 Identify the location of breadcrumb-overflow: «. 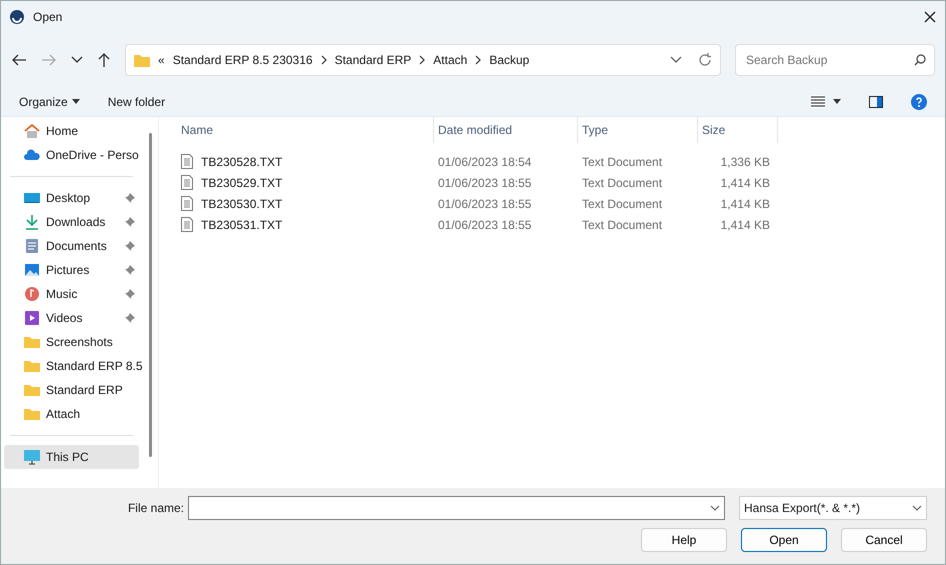
(161, 60).